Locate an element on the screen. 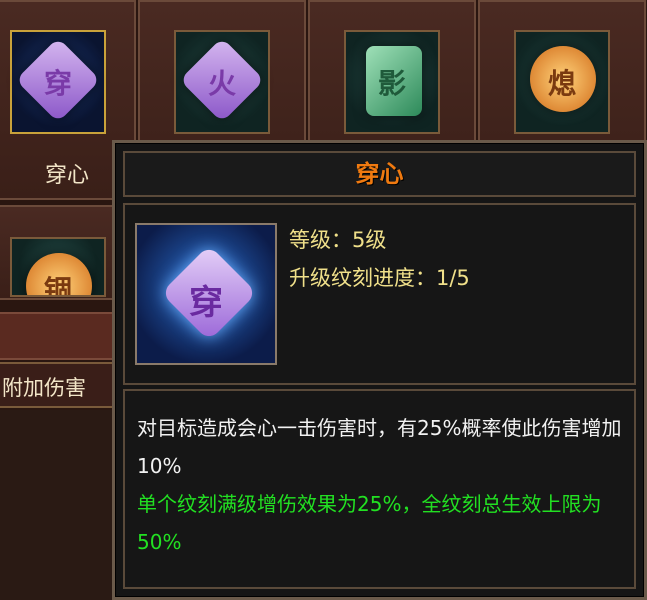 The width and height of the screenshot is (647, 600). attribute-header-bar is located at coordinates (60, 336).